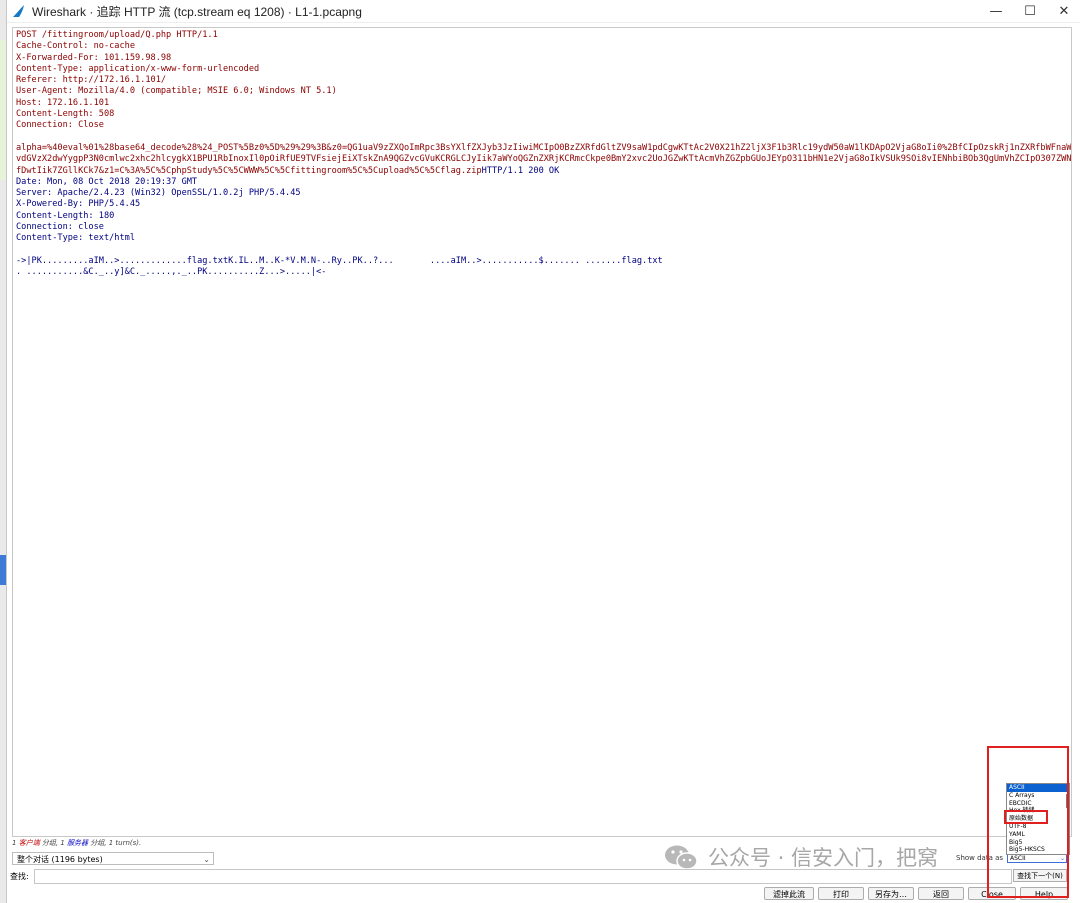 The image size is (1080, 903). I want to click on chevron-down-icon: ⌄, so click(206, 859).